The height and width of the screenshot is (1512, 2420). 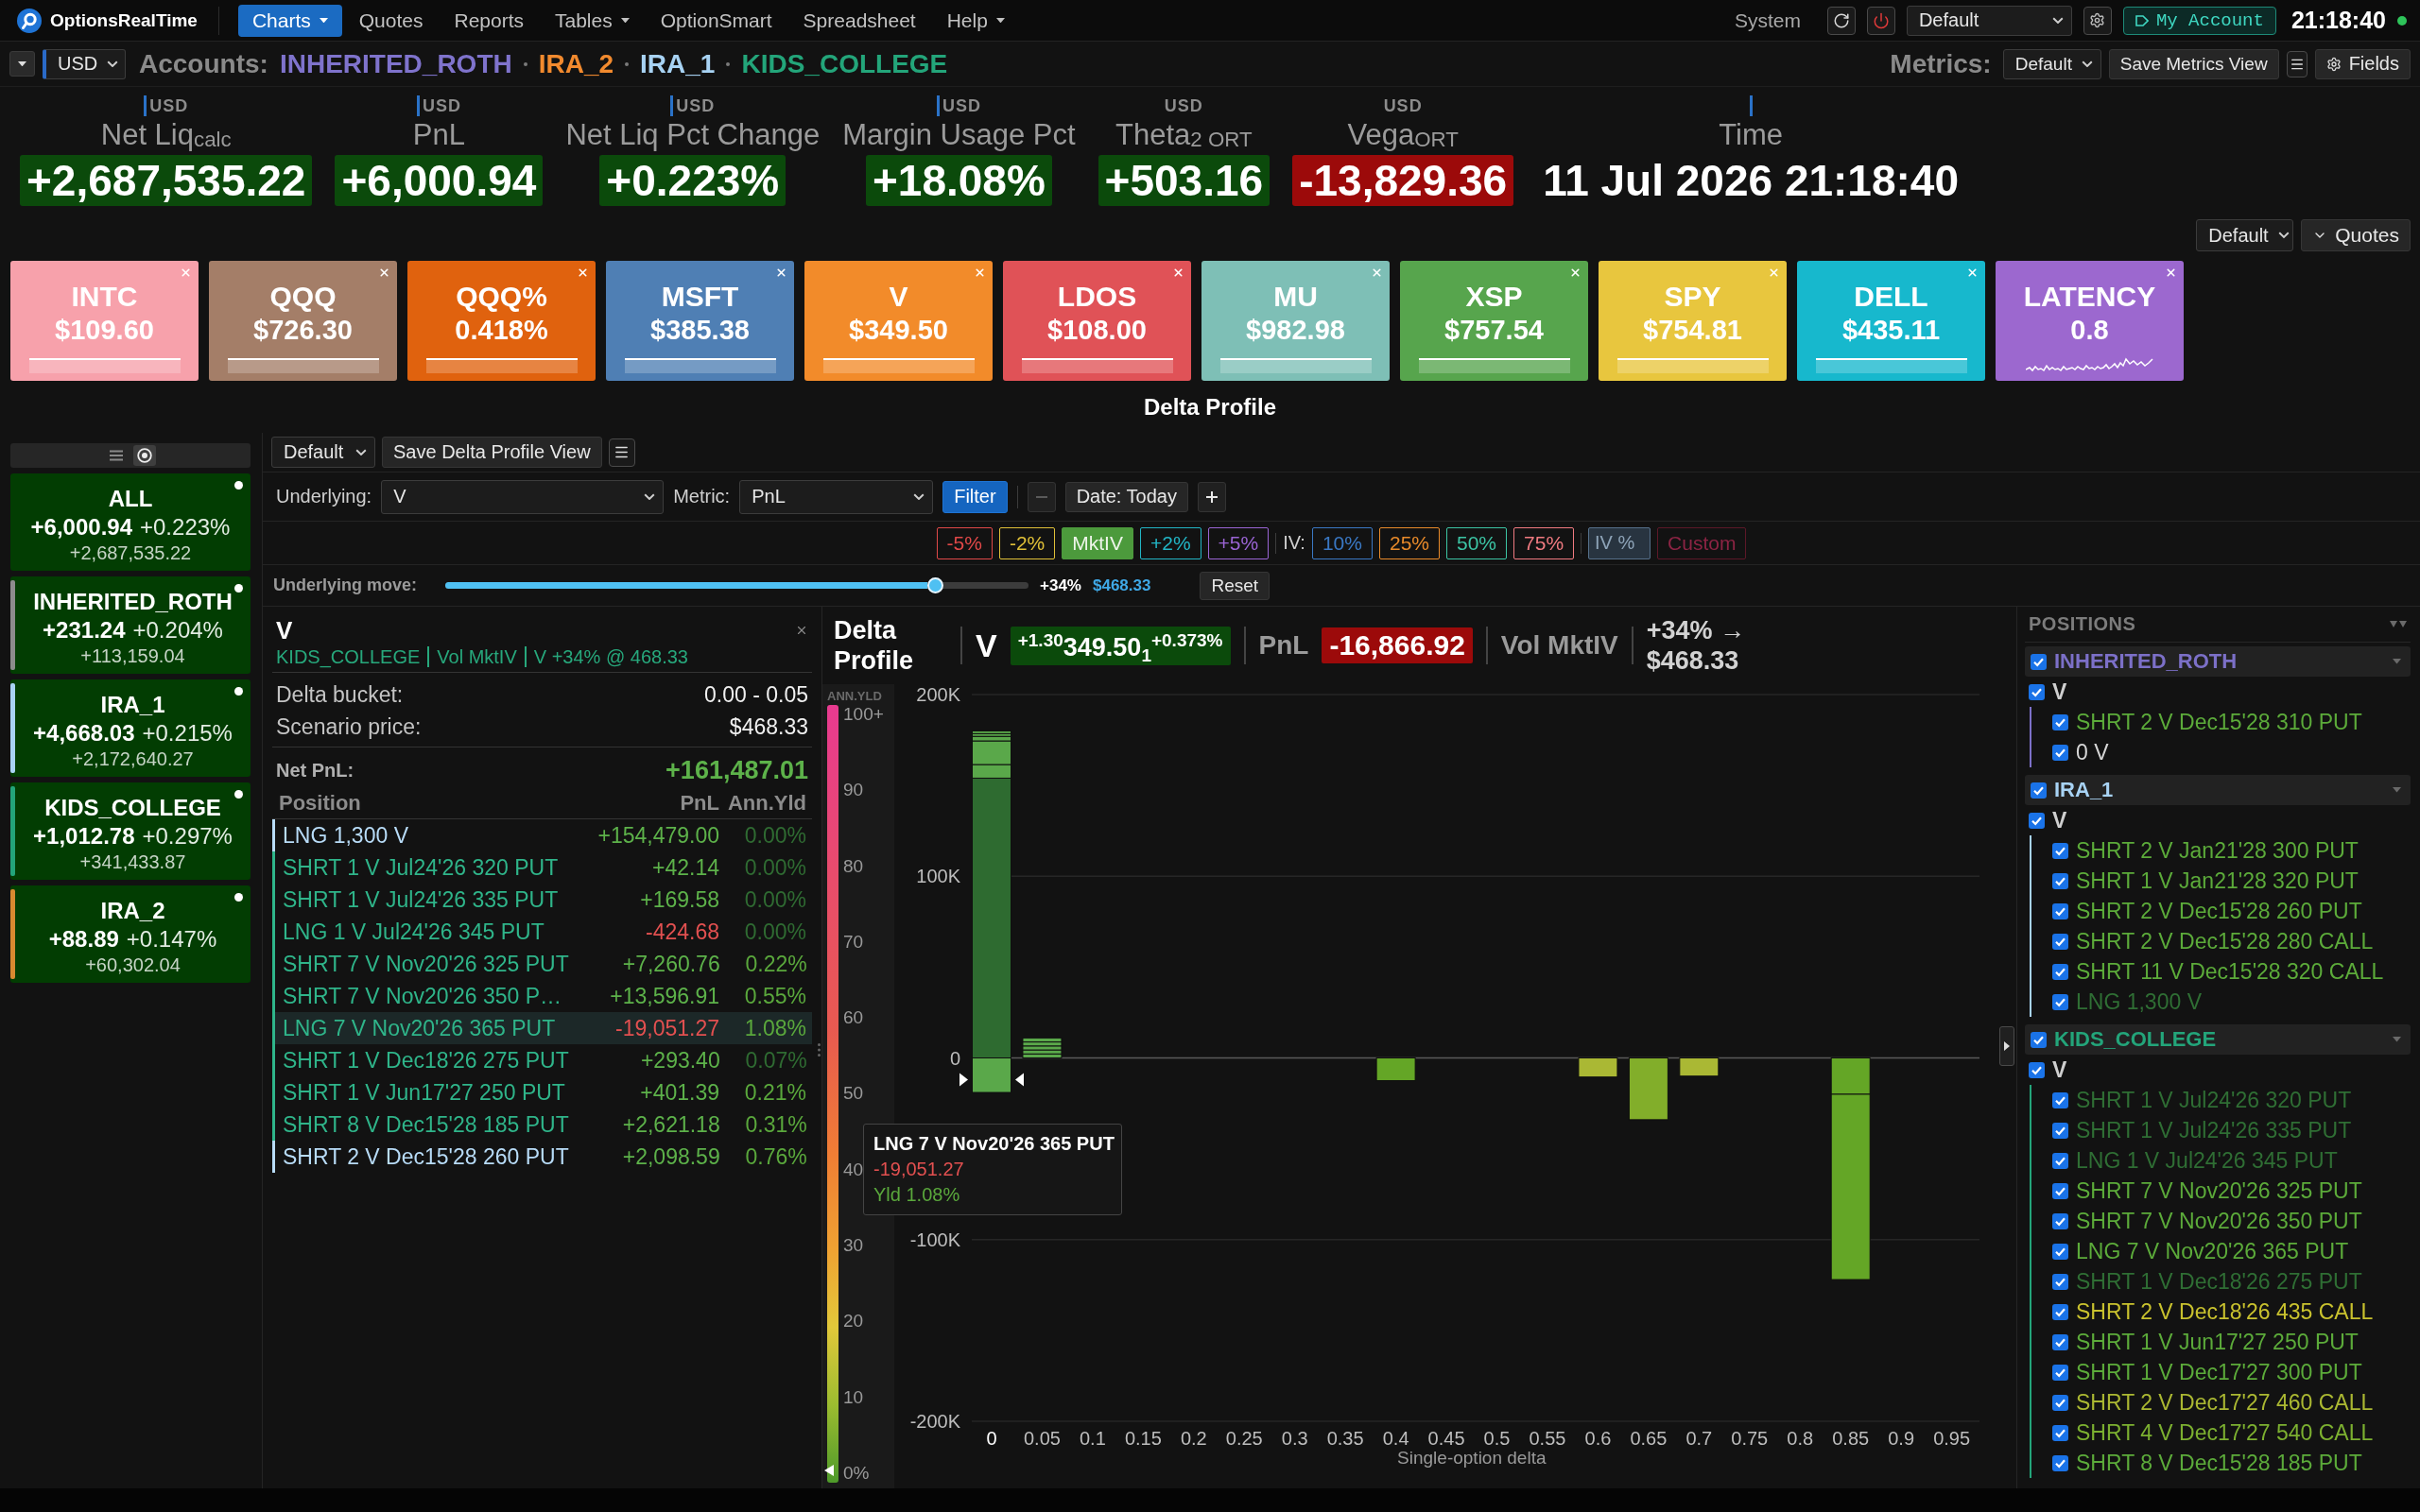 I want to click on dropdown-button, so click(x=22, y=64).